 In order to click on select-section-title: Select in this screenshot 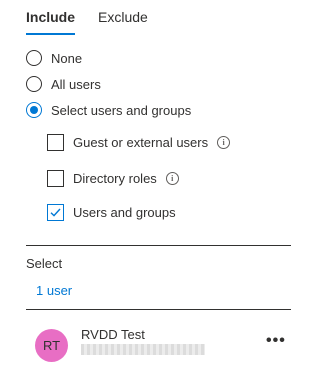, I will do `click(44, 263)`.